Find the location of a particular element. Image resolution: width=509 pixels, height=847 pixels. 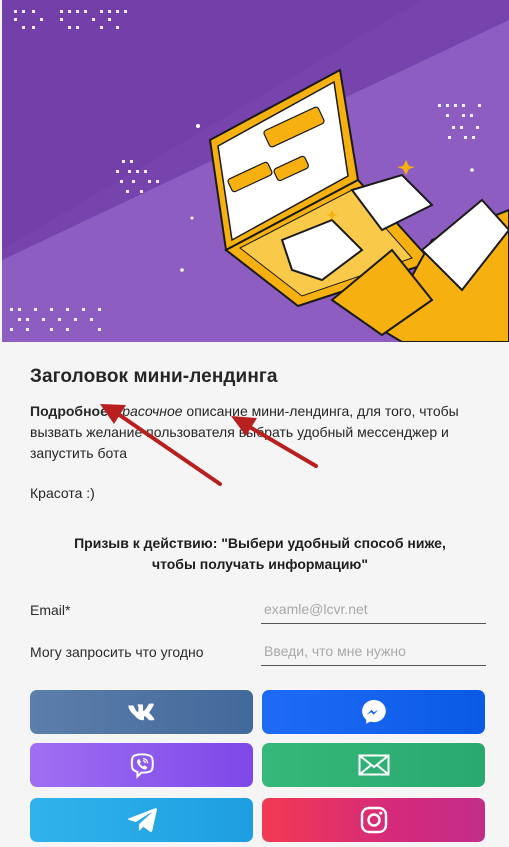

telegram-icon is located at coordinates (142, 820).